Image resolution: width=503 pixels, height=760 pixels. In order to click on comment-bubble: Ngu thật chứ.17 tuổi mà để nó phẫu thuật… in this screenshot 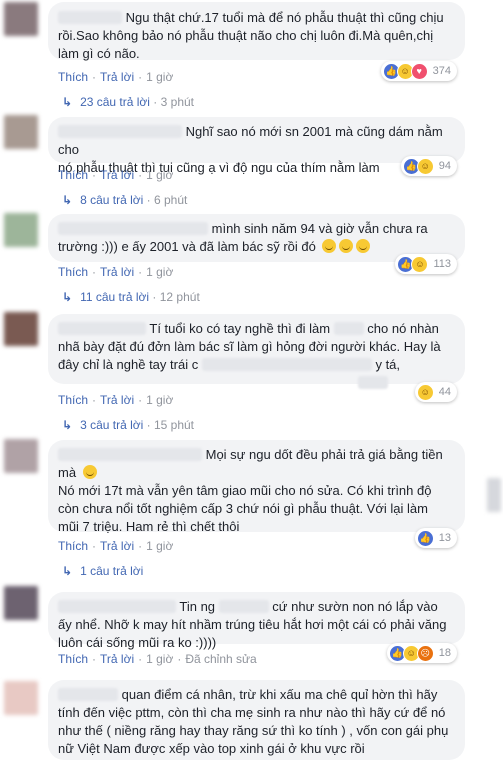, I will do `click(256, 31)`.